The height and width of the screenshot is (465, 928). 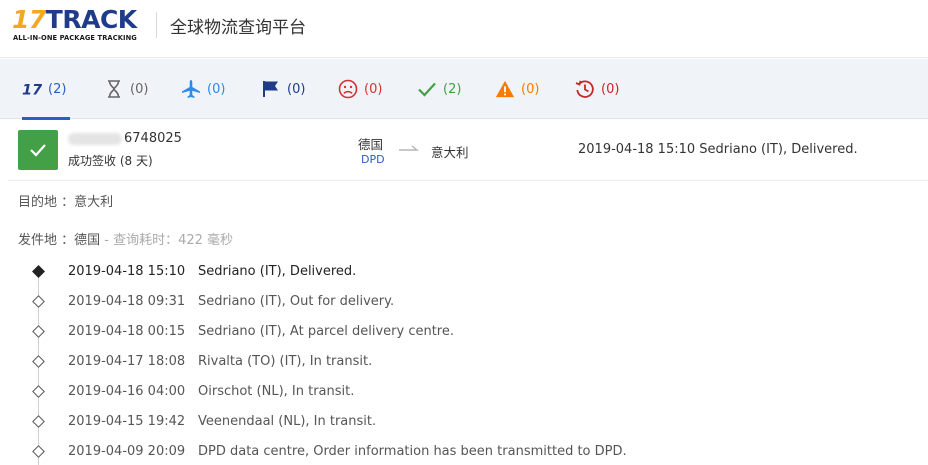 I want to click on event-time: 2019-04-16 04:00, so click(x=127, y=391).